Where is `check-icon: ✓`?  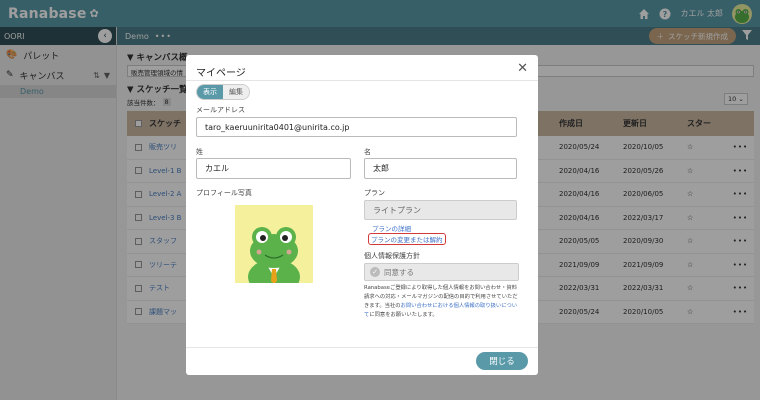
check-icon: ✓ is located at coordinates (375, 272).